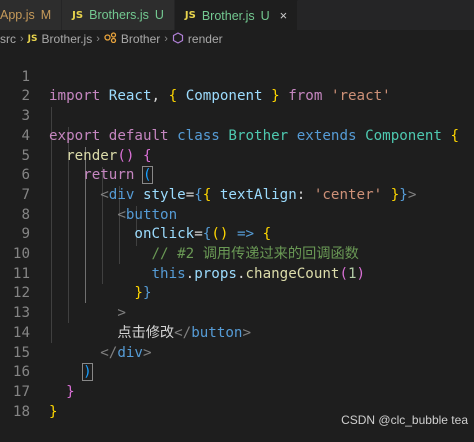  I want to click on tab-label: Brothers.js, so click(119, 15).